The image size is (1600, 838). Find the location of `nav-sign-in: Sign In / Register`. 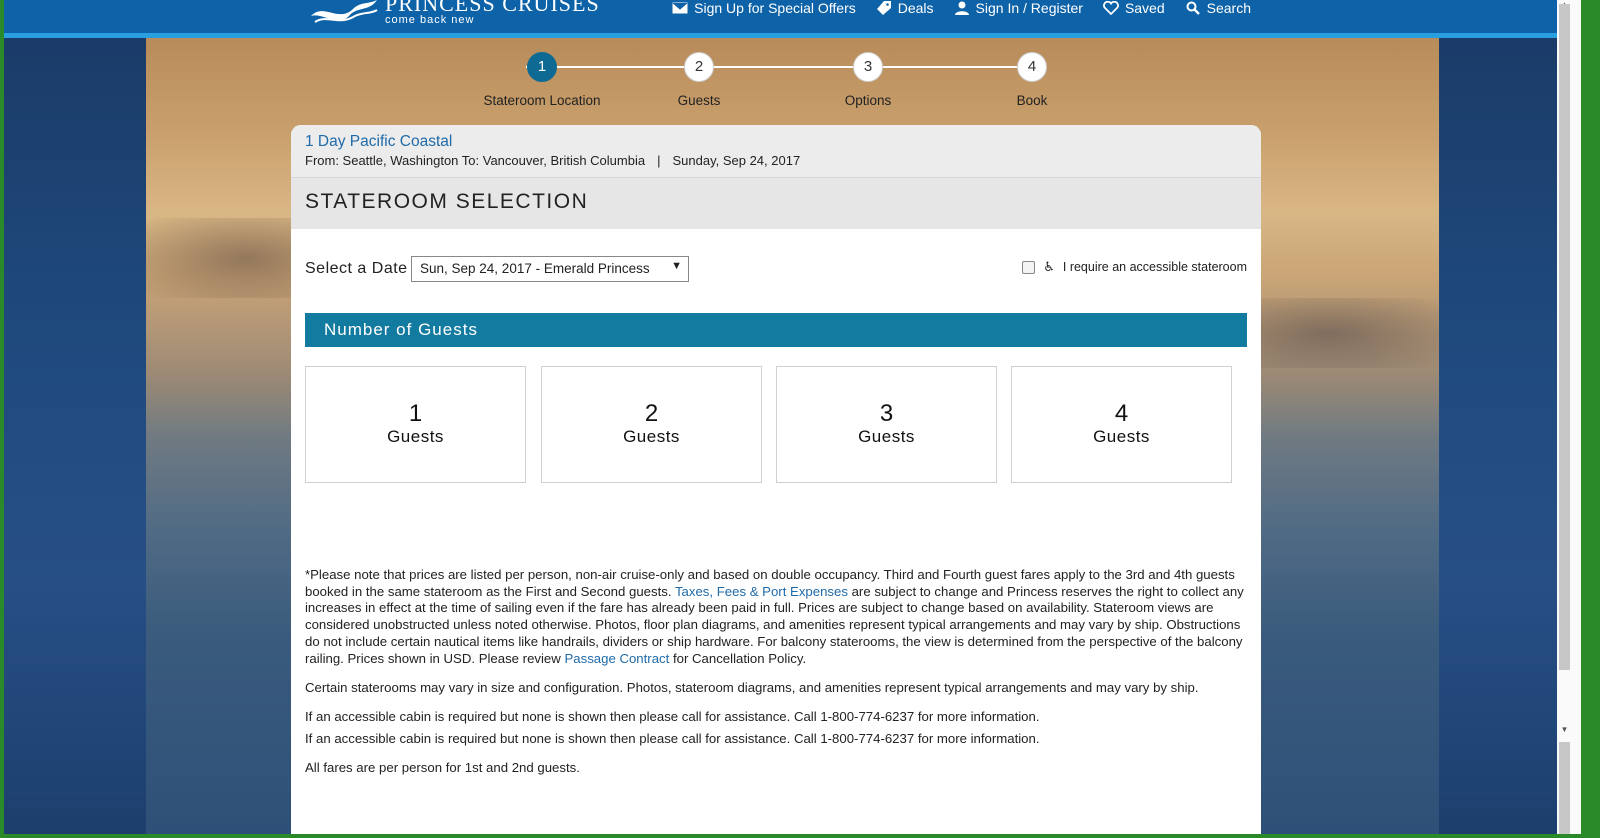

nav-sign-in: Sign In / Register is located at coordinates (1018, 8).